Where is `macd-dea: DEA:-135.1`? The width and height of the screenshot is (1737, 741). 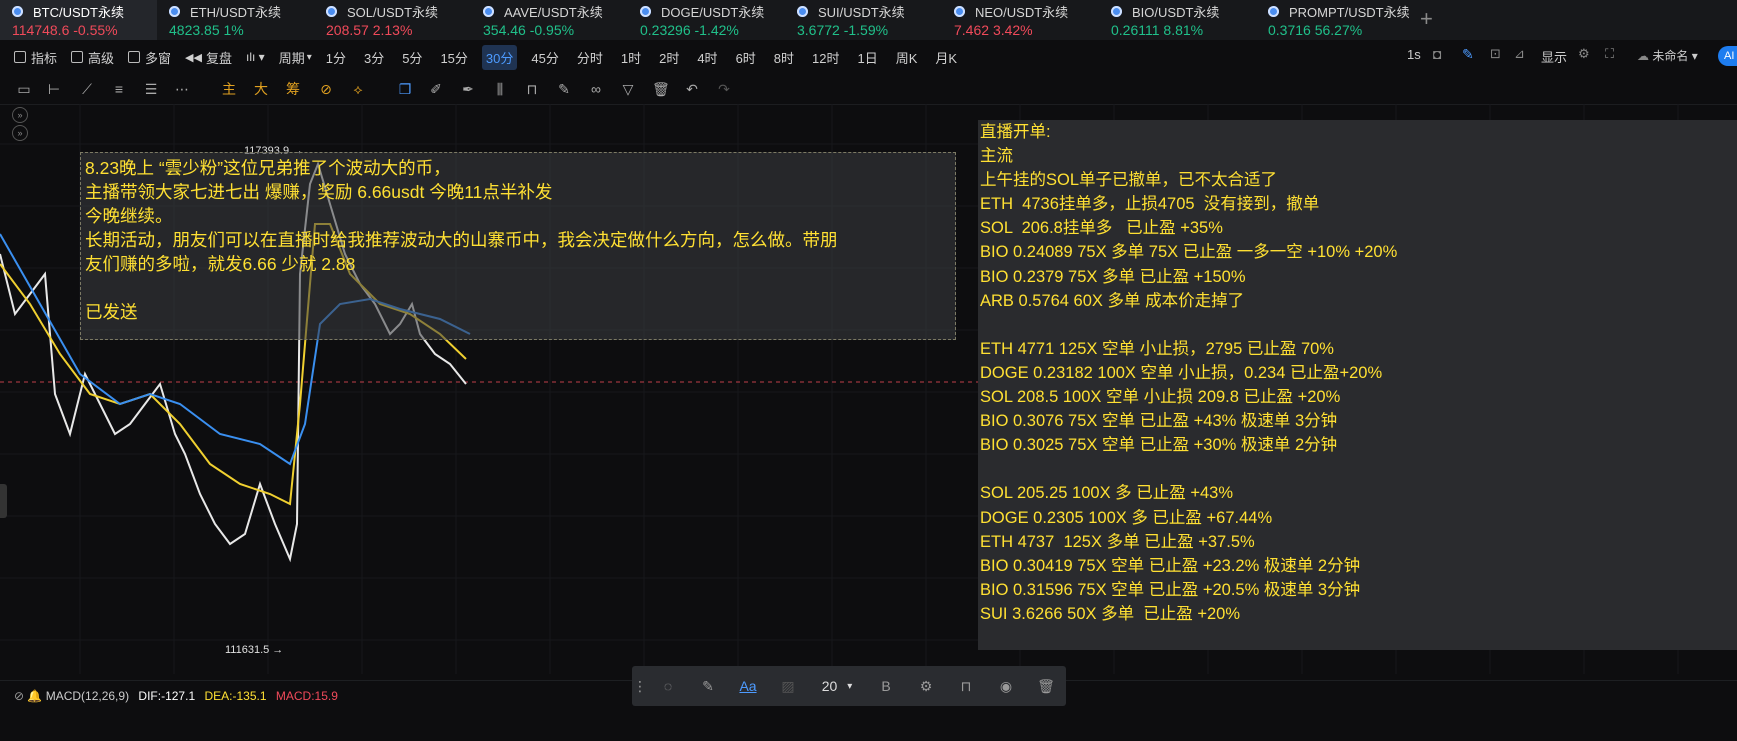
macd-dea: DEA:-135.1 is located at coordinates (235, 696).